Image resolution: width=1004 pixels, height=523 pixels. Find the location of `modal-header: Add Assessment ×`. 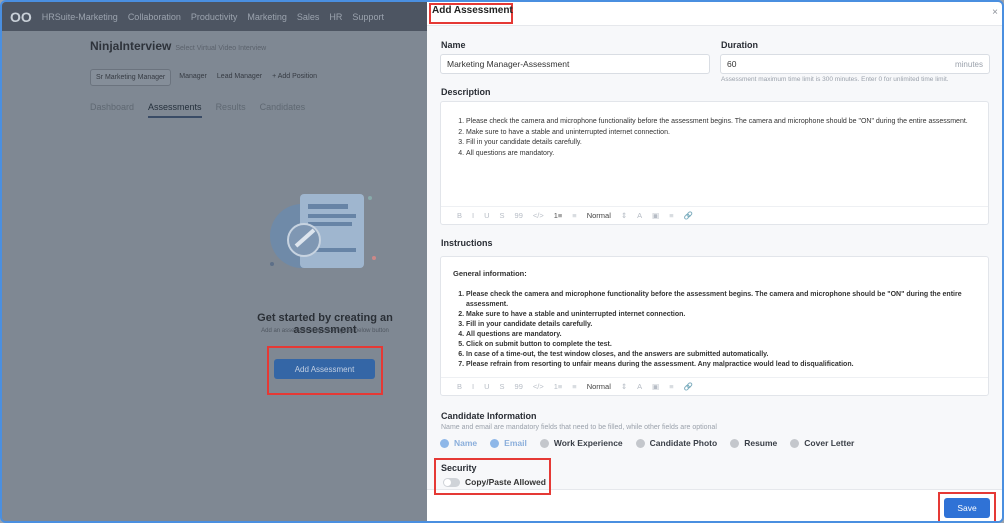

modal-header: Add Assessment × is located at coordinates (714, 14).